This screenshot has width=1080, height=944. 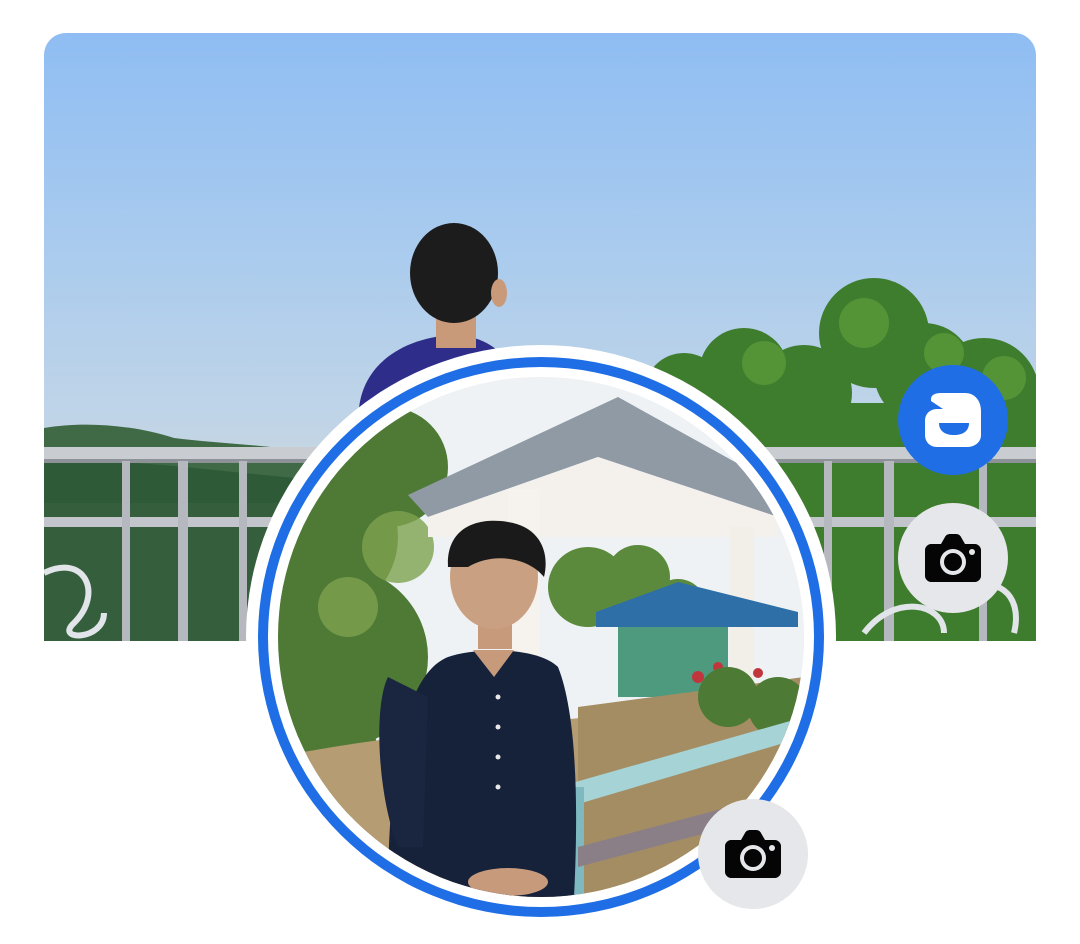 I want to click on edit-cover-photo-button, so click(x=953, y=558).